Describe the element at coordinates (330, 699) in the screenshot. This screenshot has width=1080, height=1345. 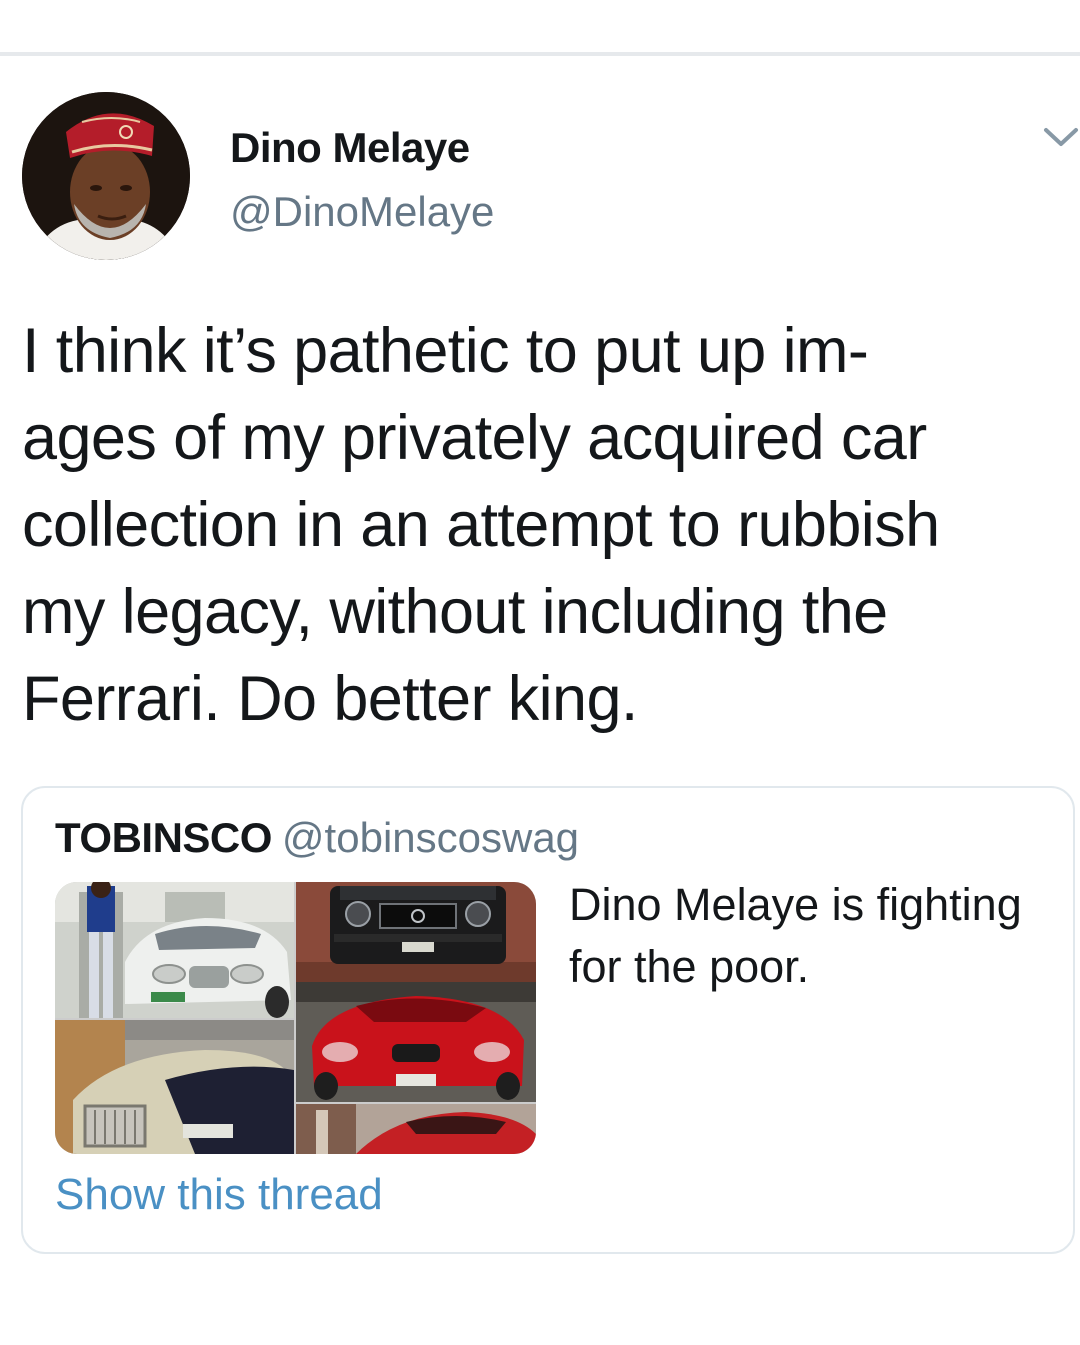
I see `tweet-text-line: Ferrari. Do better king.` at that location.